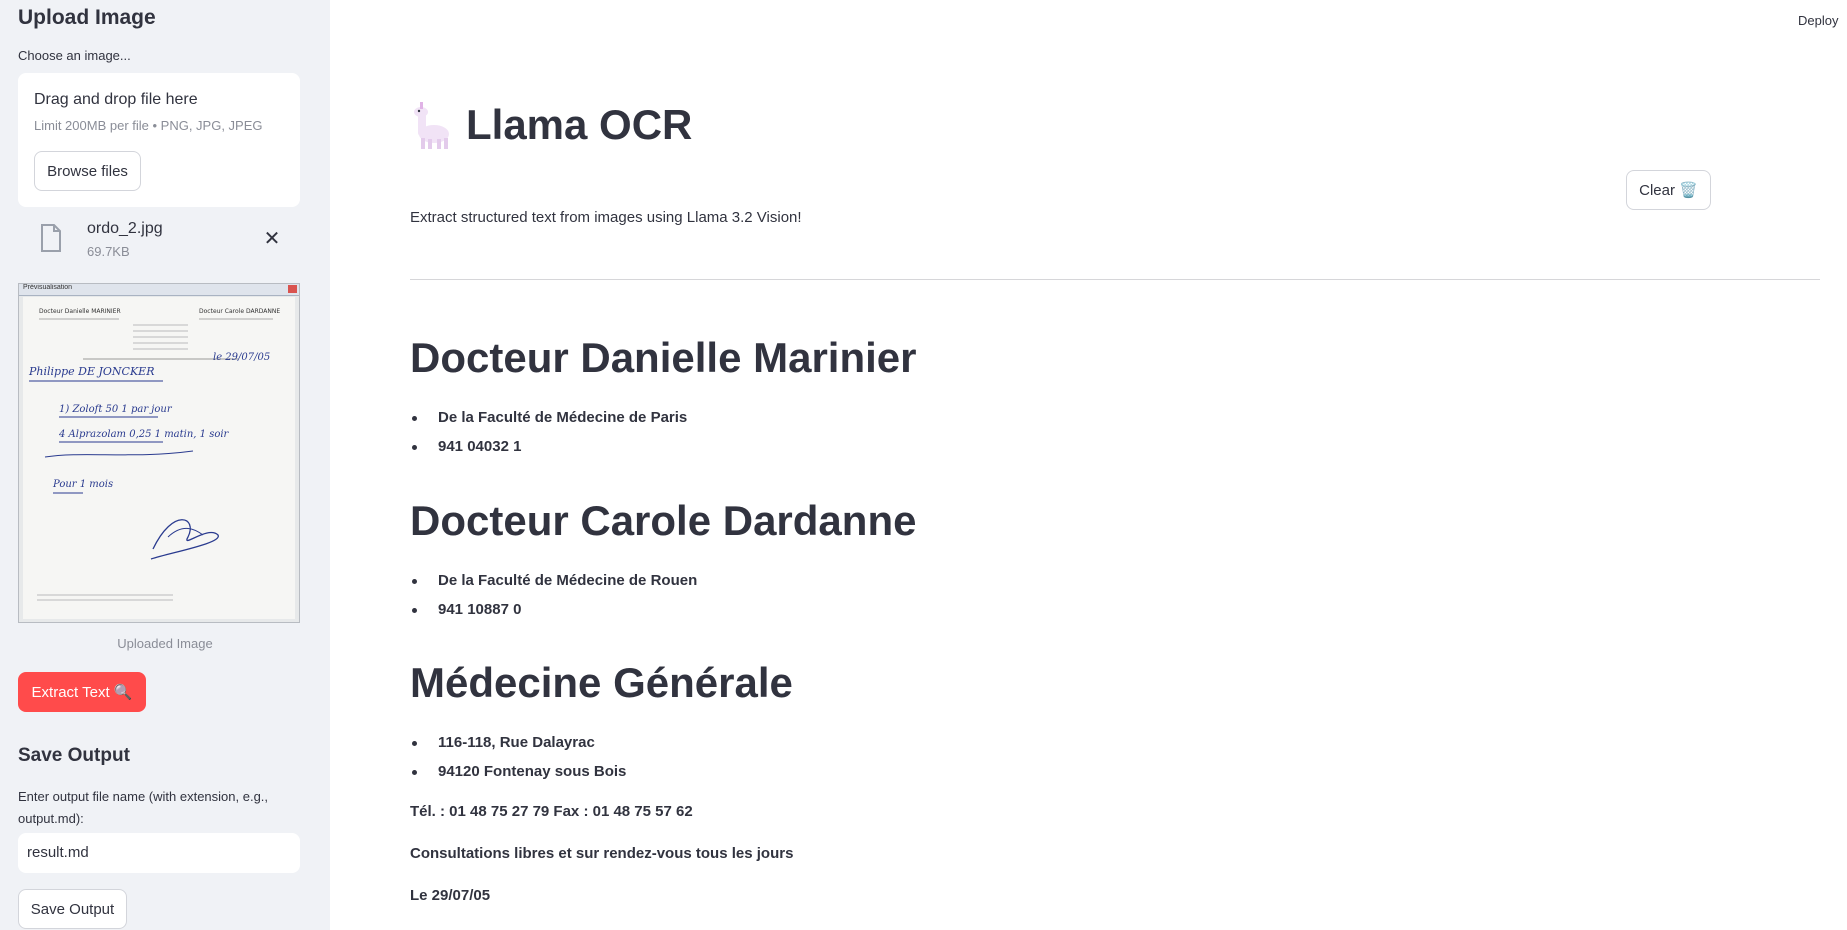 The width and height of the screenshot is (1847, 930). What do you see at coordinates (82, 692) in the screenshot?
I see `extract-text-button: Extract Text 🔍` at bounding box center [82, 692].